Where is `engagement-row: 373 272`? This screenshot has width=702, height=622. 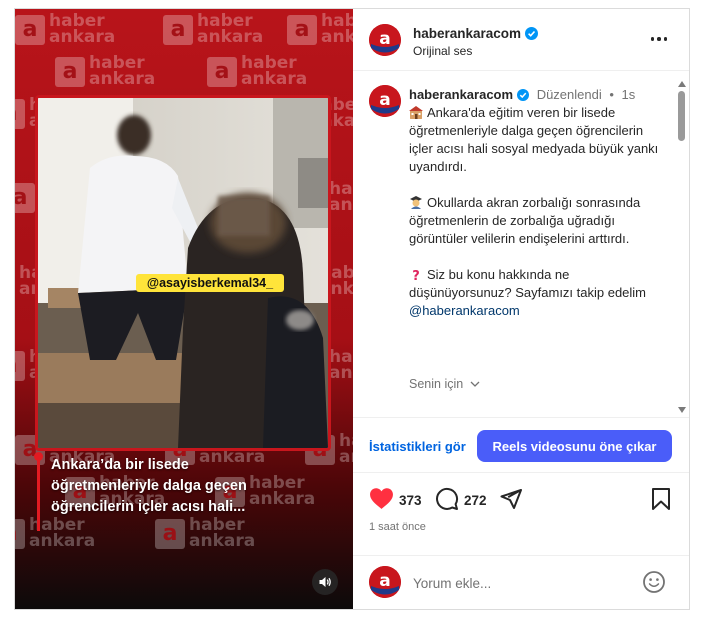 engagement-row: 373 272 is located at coordinates (521, 499).